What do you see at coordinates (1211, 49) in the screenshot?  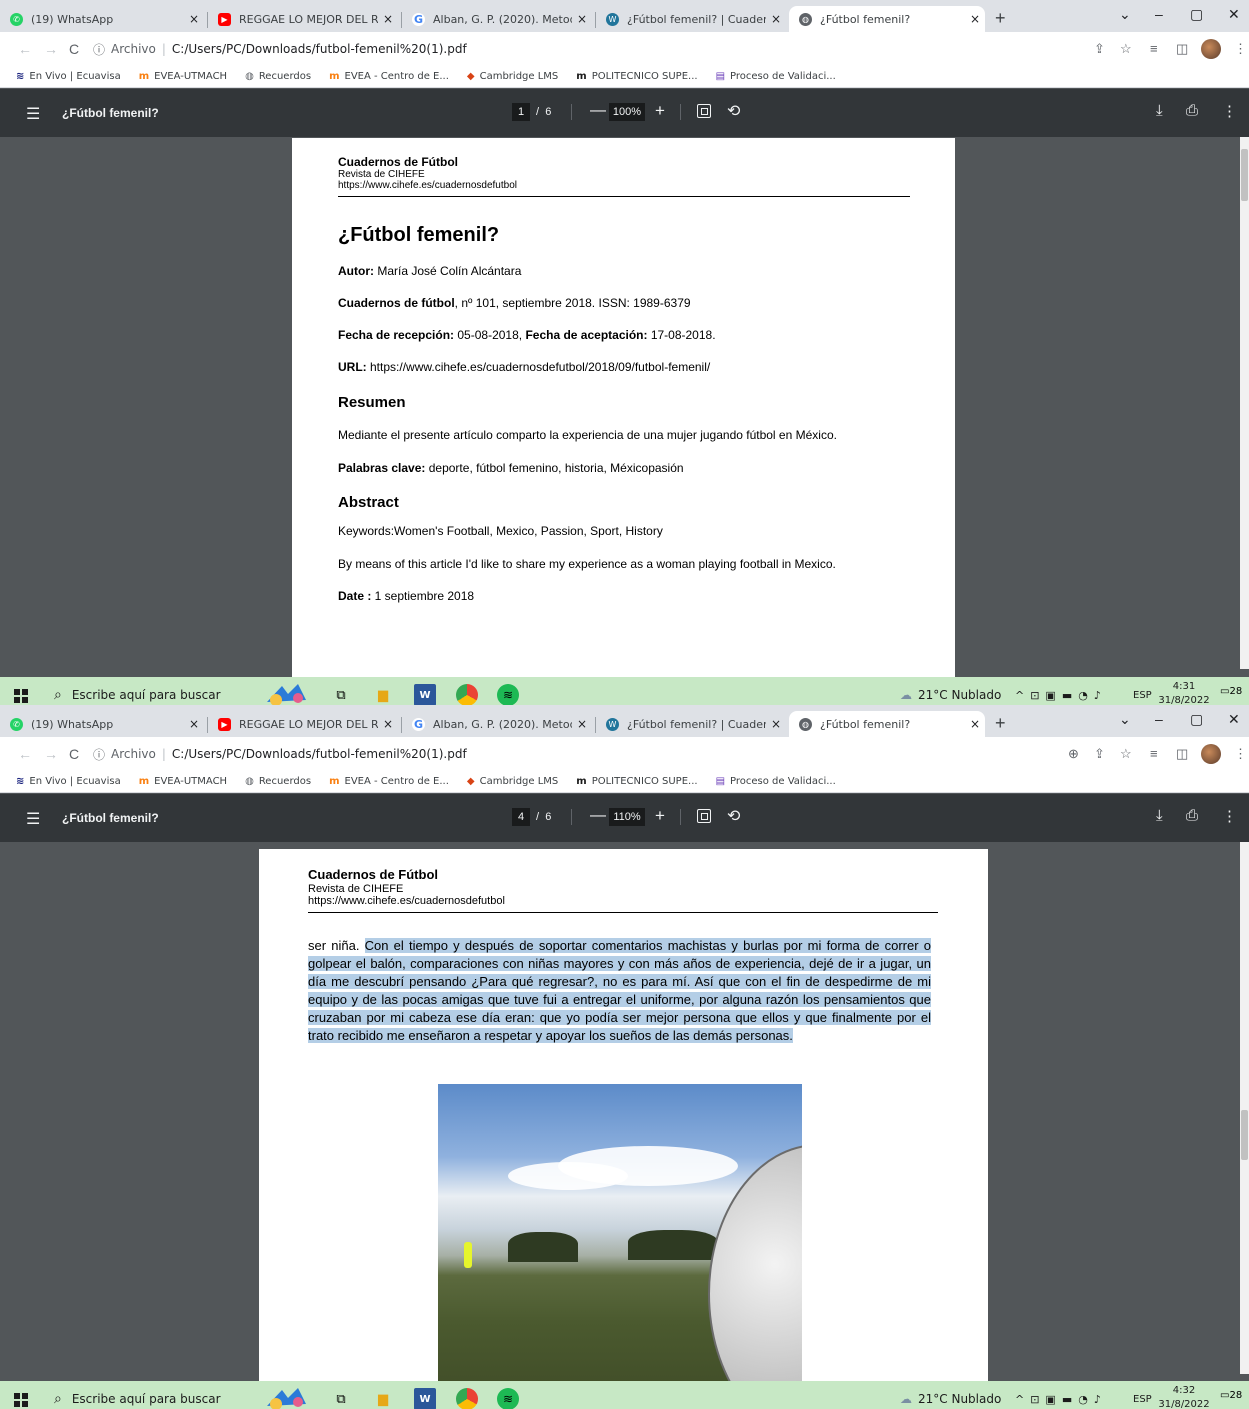 I see `avatar` at bounding box center [1211, 49].